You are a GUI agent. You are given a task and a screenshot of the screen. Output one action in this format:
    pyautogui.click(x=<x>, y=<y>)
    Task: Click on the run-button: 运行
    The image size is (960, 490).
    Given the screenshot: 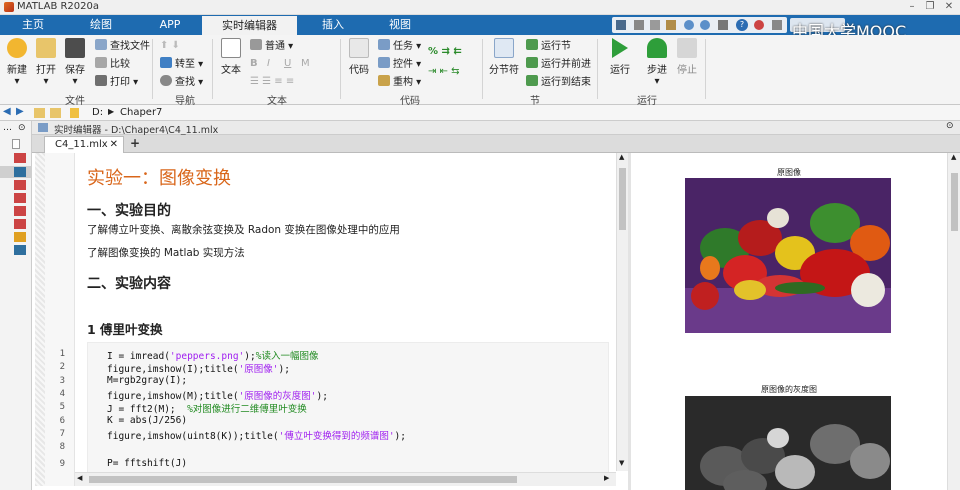 What is the action you would take?
    pyautogui.click(x=620, y=57)
    